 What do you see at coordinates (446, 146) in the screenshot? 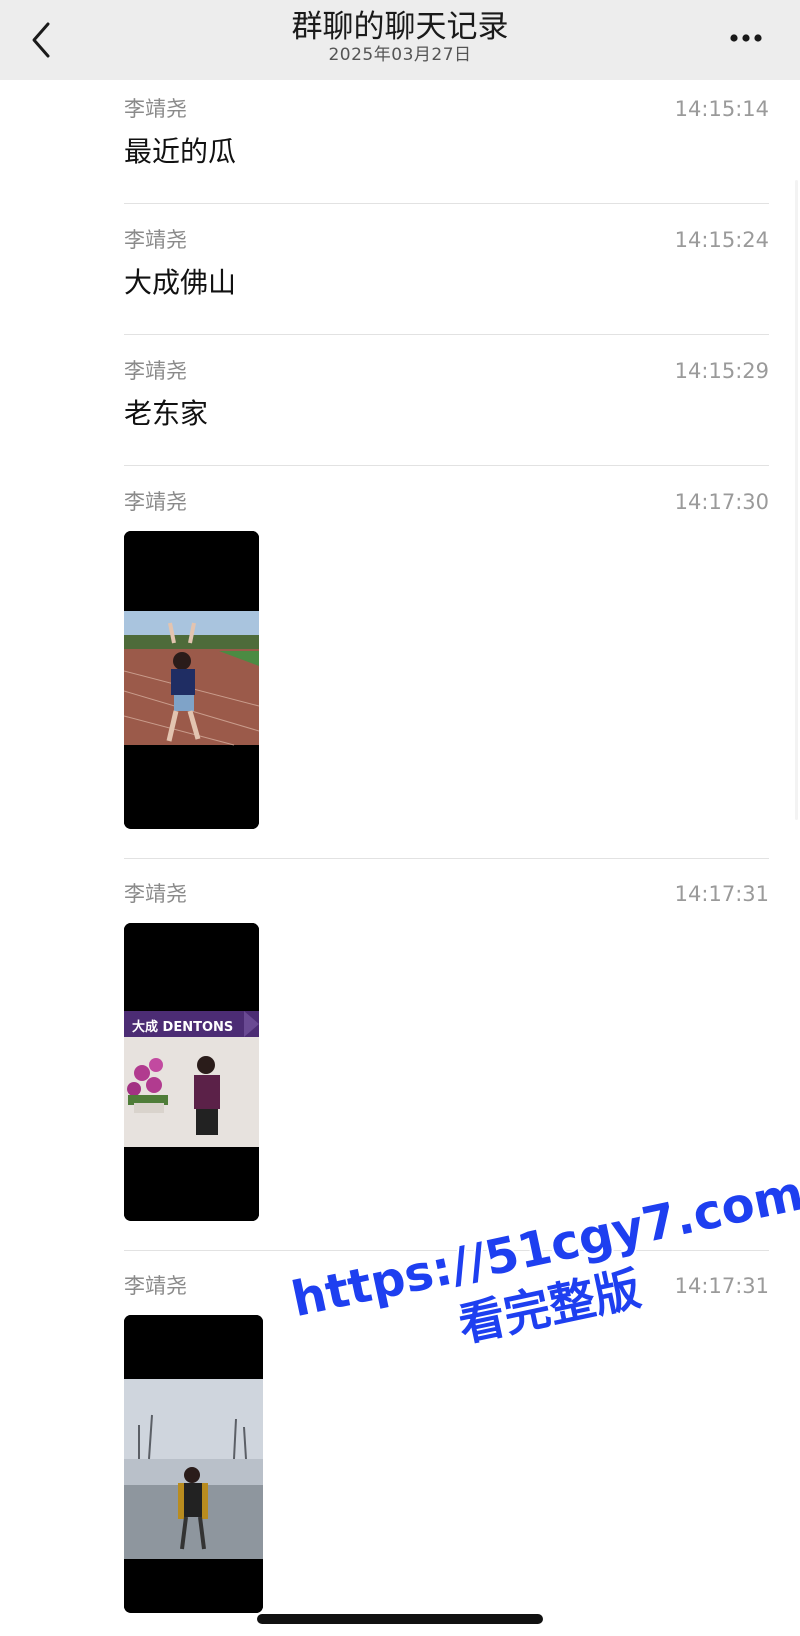
I see `message-item: 李靖尧 14:15:14 最近的瓜` at bounding box center [446, 146].